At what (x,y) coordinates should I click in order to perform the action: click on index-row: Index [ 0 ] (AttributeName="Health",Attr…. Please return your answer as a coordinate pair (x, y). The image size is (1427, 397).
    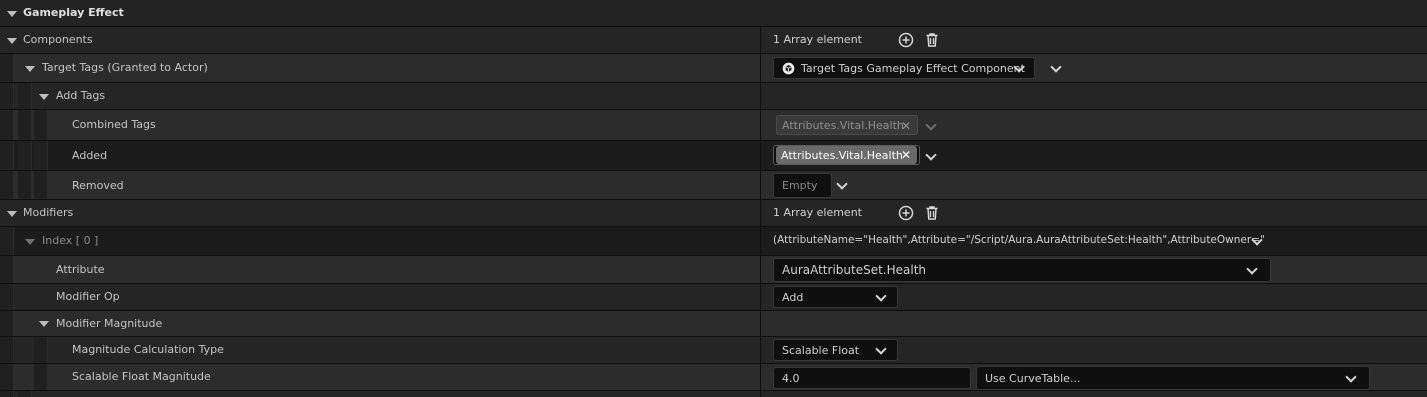
    Looking at the image, I should click on (713, 241).